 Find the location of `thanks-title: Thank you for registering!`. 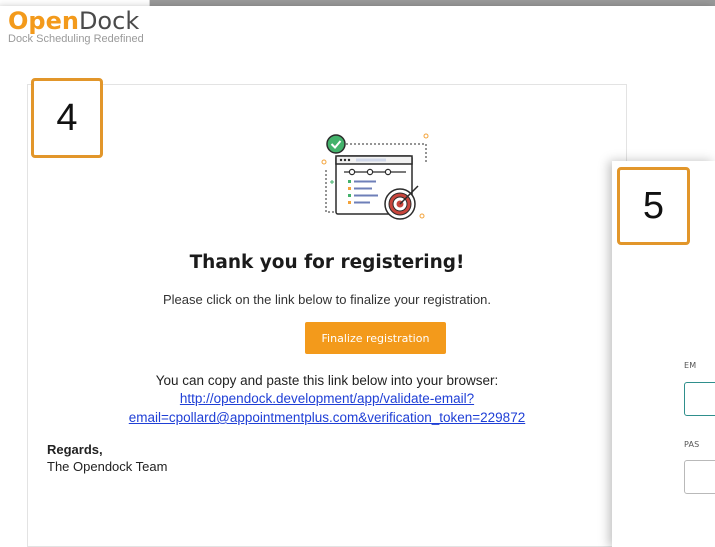

thanks-title: Thank you for registering! is located at coordinates (327, 262).